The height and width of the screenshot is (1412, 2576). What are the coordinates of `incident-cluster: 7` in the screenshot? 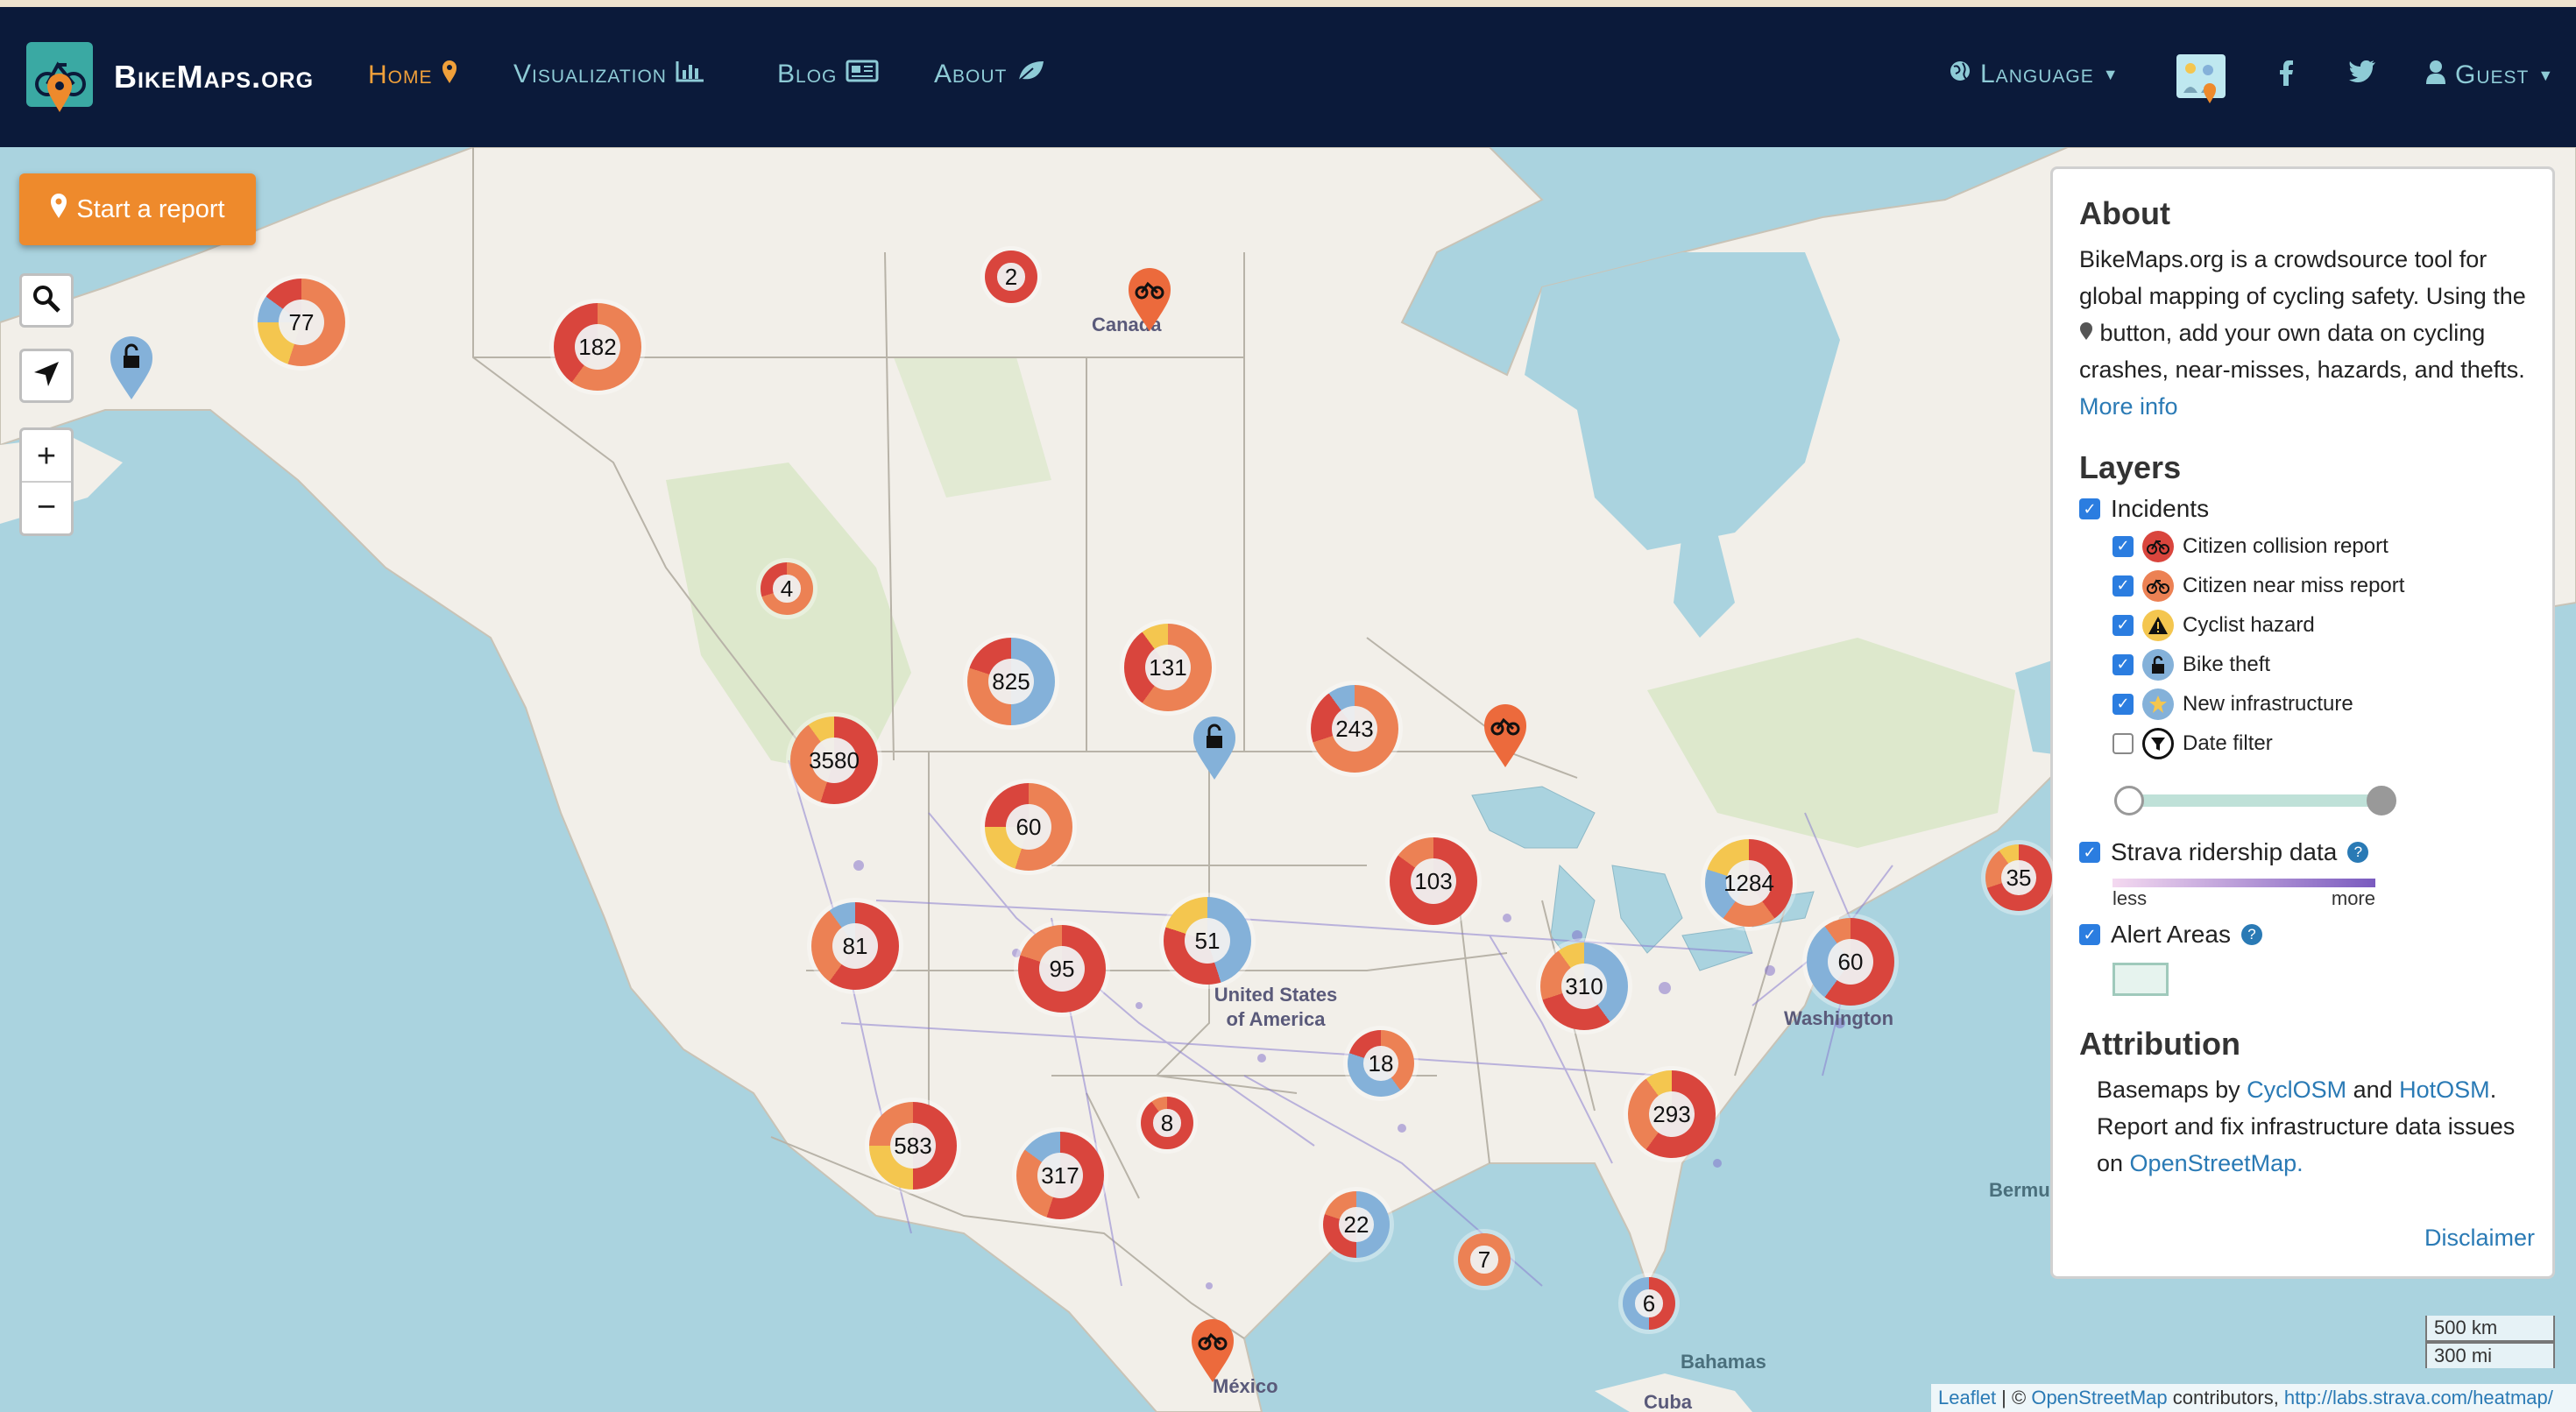 It's located at (1484, 1259).